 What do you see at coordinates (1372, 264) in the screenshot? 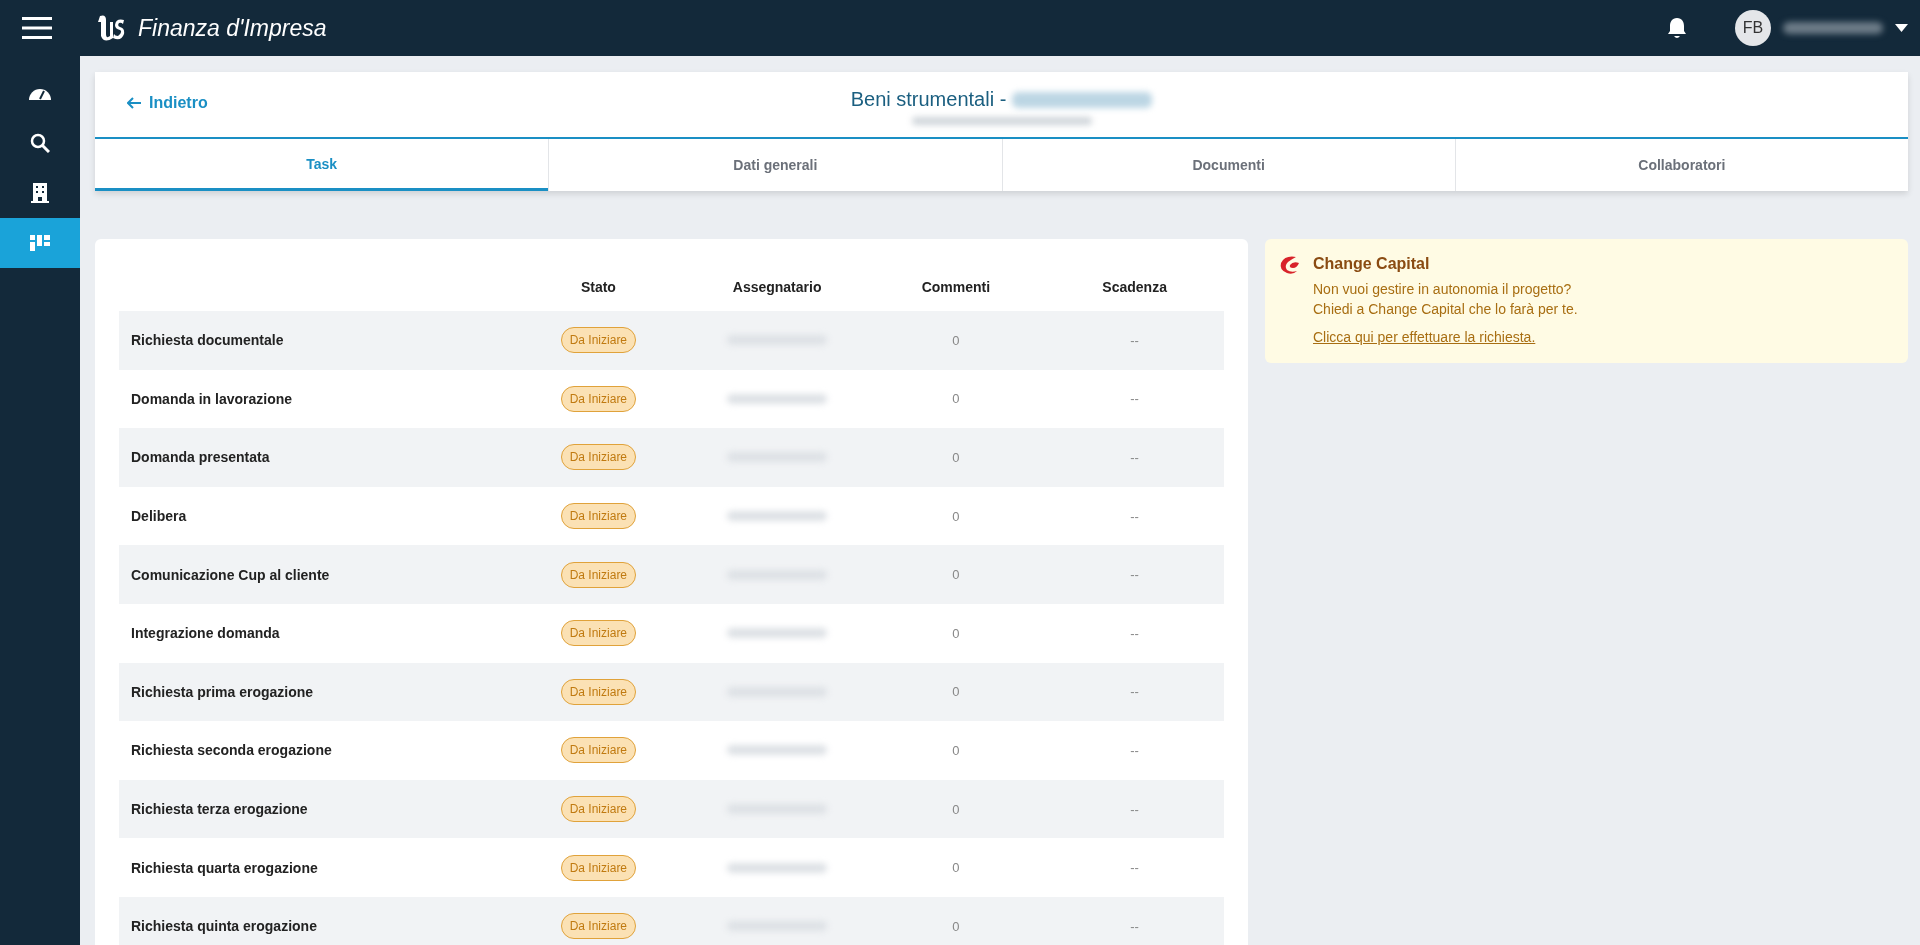
I see `promo-title: Change Capital` at bounding box center [1372, 264].